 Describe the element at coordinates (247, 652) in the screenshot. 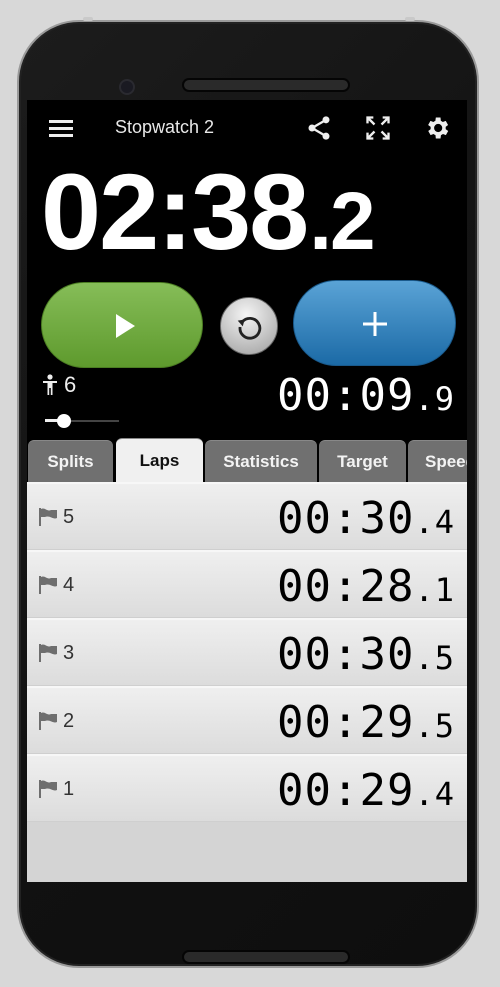

I see `lap-row: 3 00:30.5` at that location.